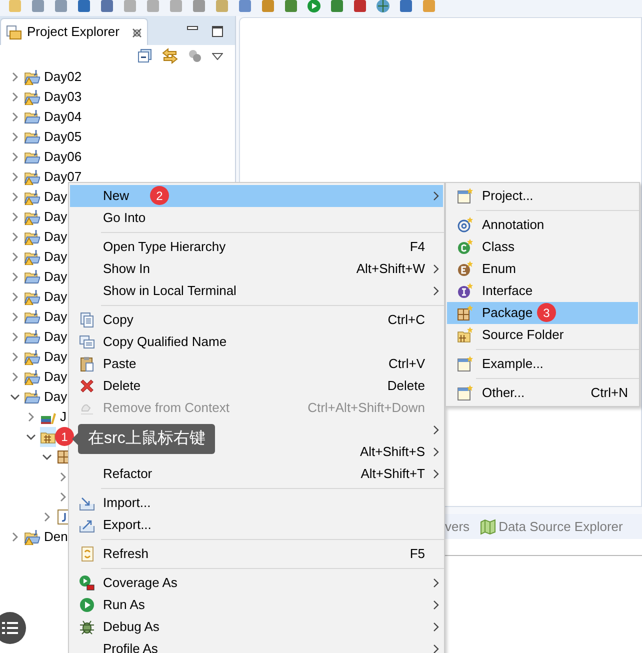  I want to click on view-title: Project Explorer, so click(73, 32).